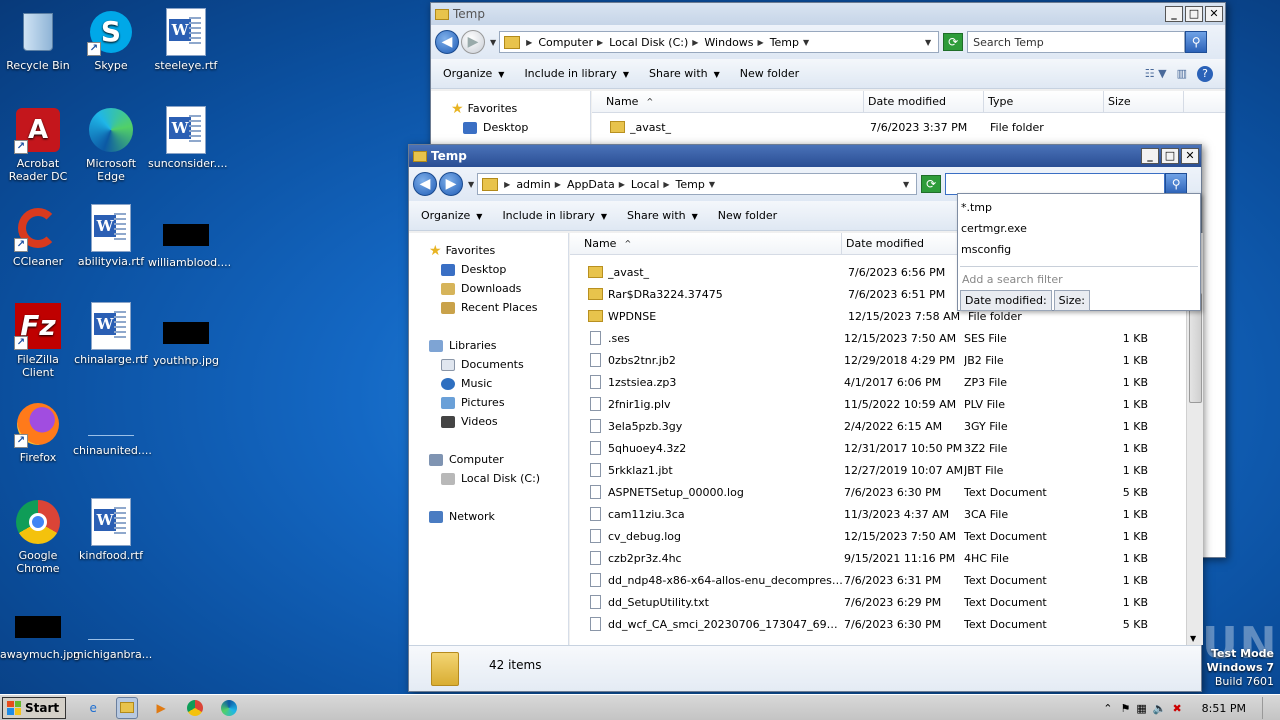 Image resolution: width=1280 pixels, height=720 pixels. What do you see at coordinates (488, 383) in the screenshot?
I see `nav-music: Music` at bounding box center [488, 383].